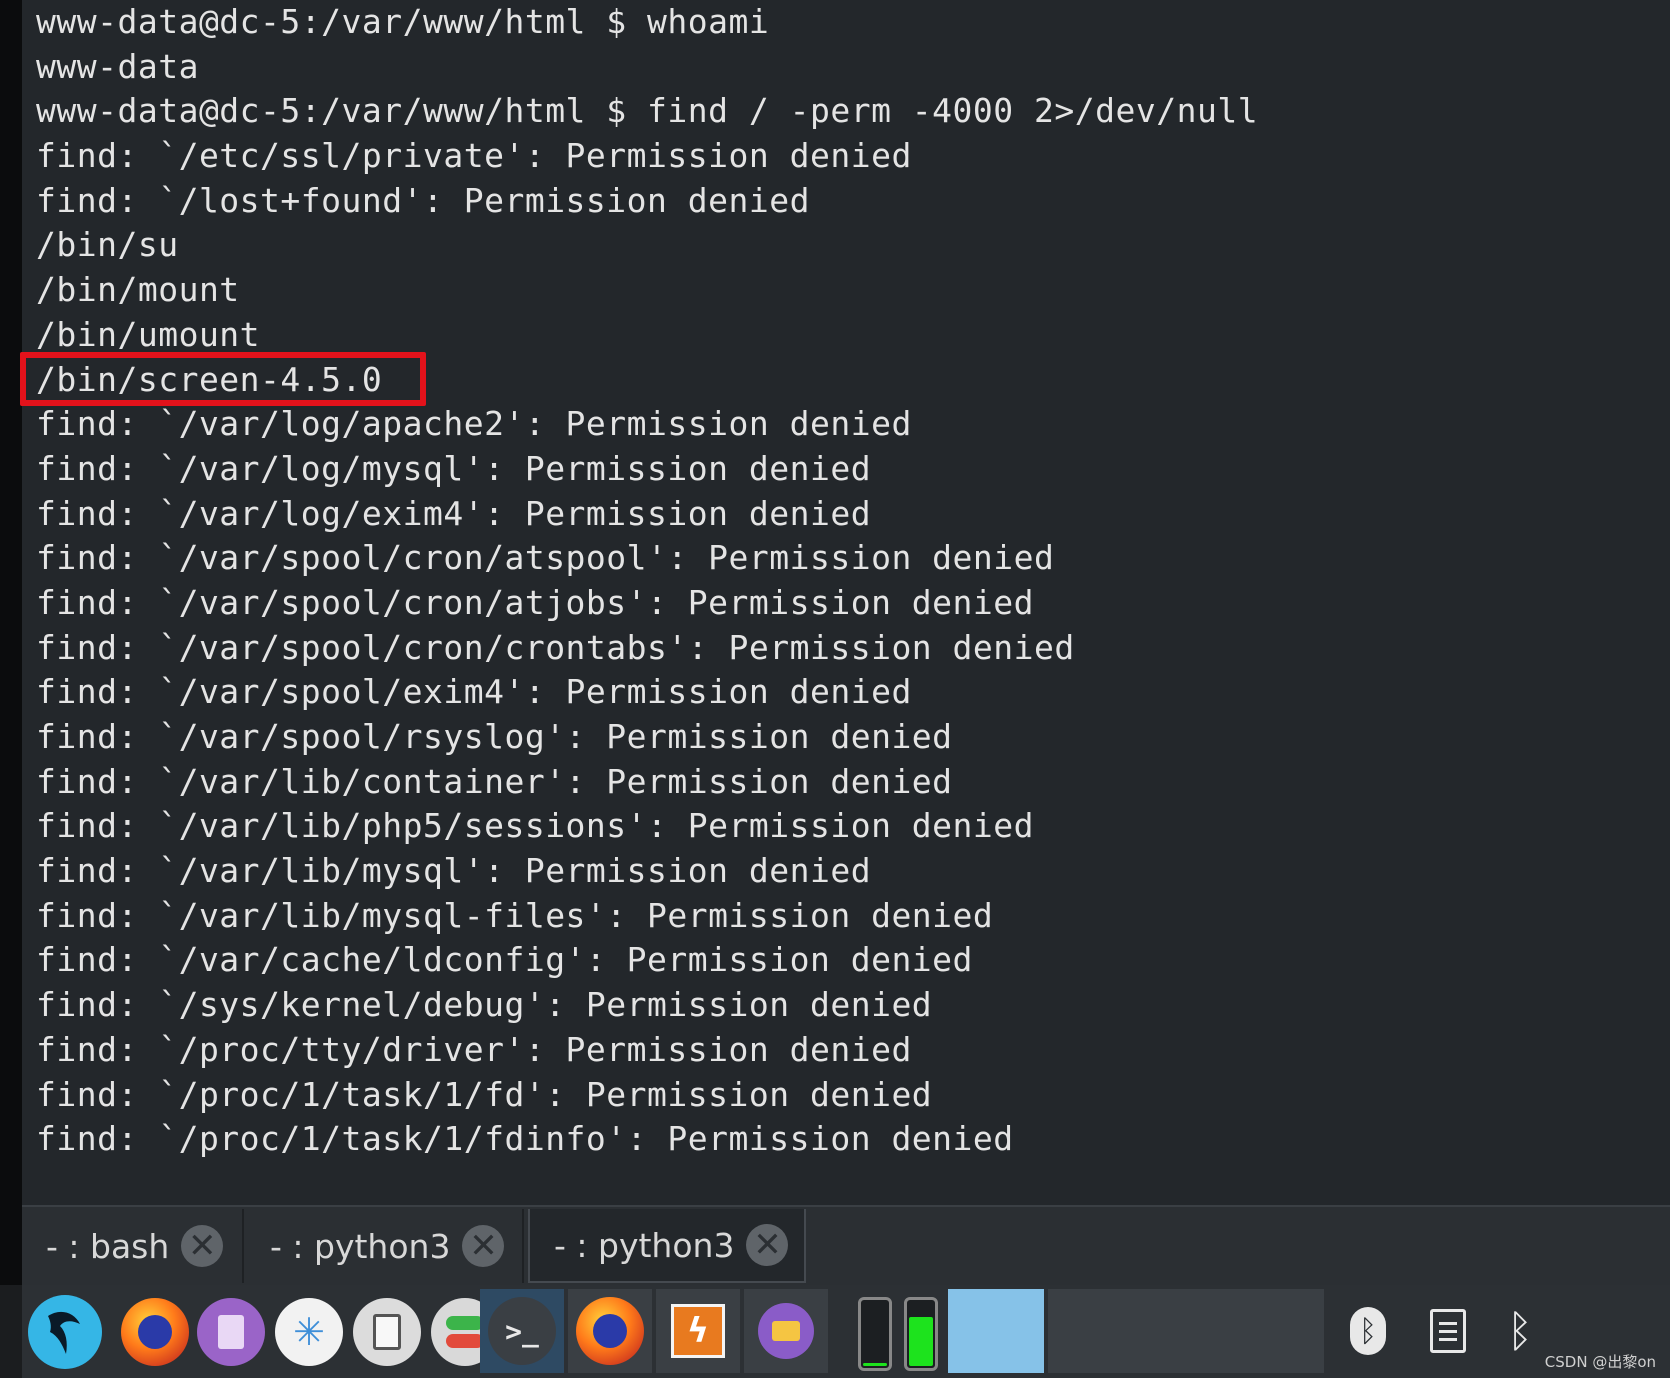 The width and height of the screenshot is (1670, 1378). I want to click on left-screen-edge-bottom, so click(11, 1331).